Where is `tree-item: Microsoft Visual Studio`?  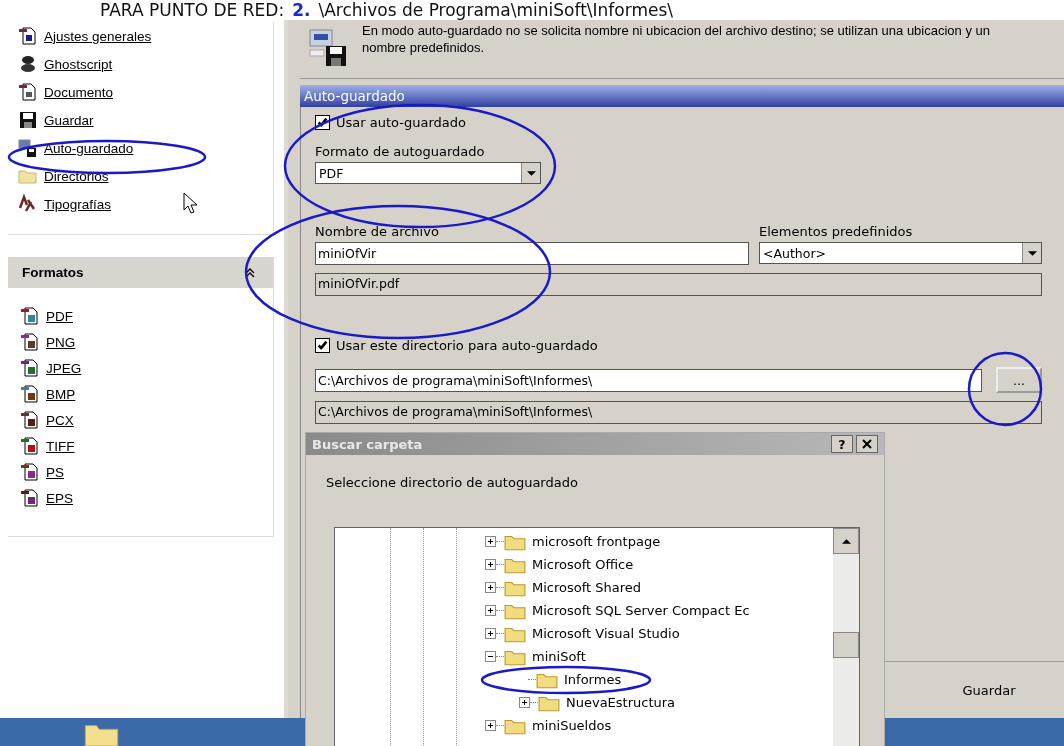
tree-item: Microsoft Visual Studio is located at coordinates (606, 633).